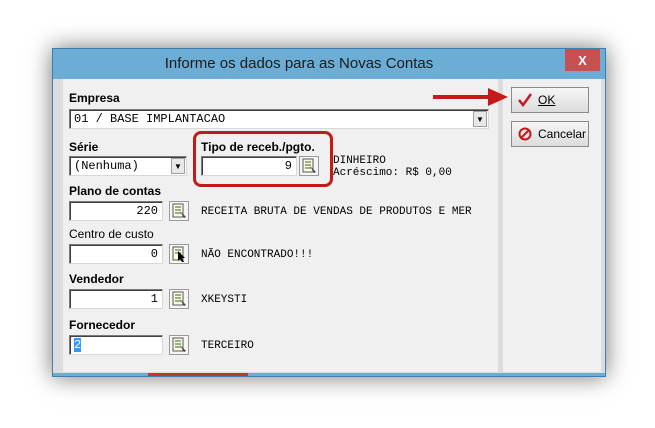 Image resolution: width=655 pixels, height=428 pixels. I want to click on vendedor-lookup-button, so click(179, 299).